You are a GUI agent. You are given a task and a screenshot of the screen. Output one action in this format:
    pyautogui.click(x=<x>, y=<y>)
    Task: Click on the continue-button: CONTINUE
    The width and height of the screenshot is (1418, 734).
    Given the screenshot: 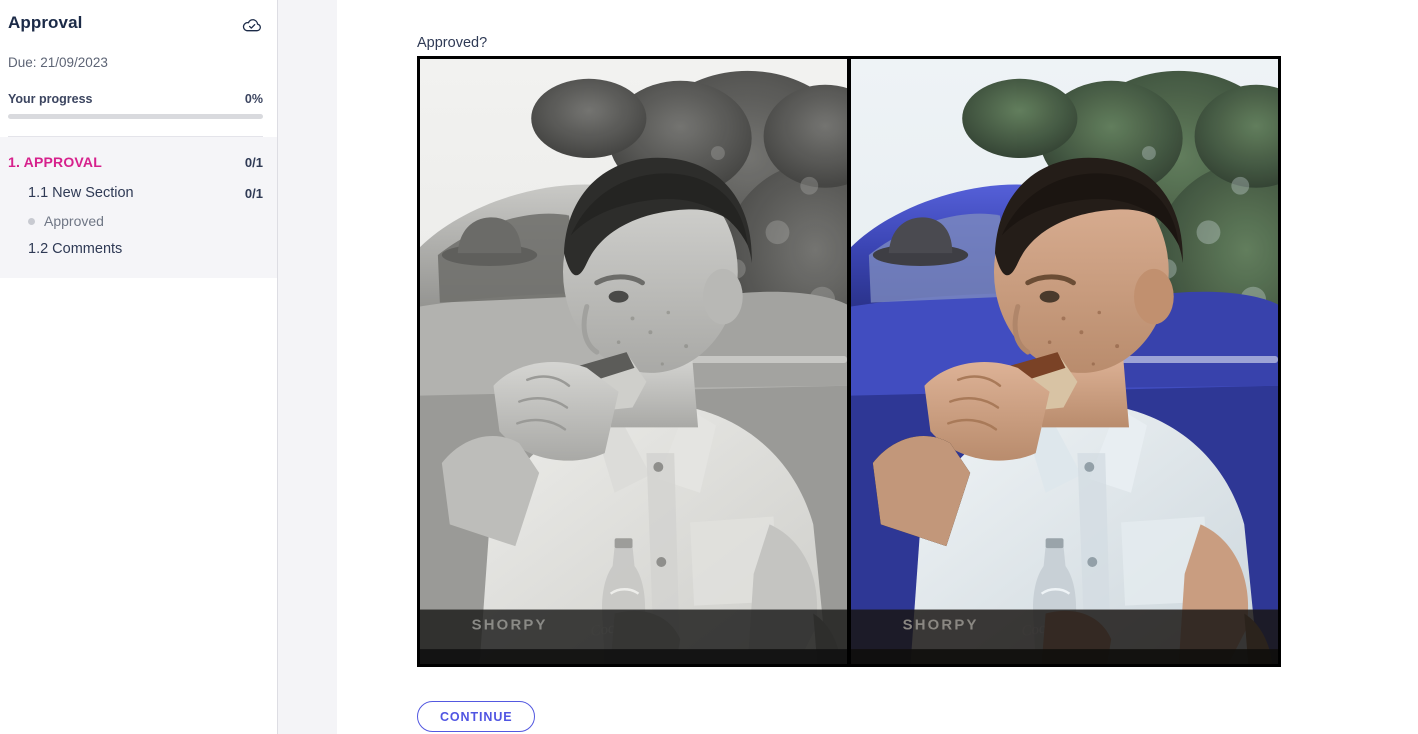 What is the action you would take?
    pyautogui.click(x=476, y=716)
    